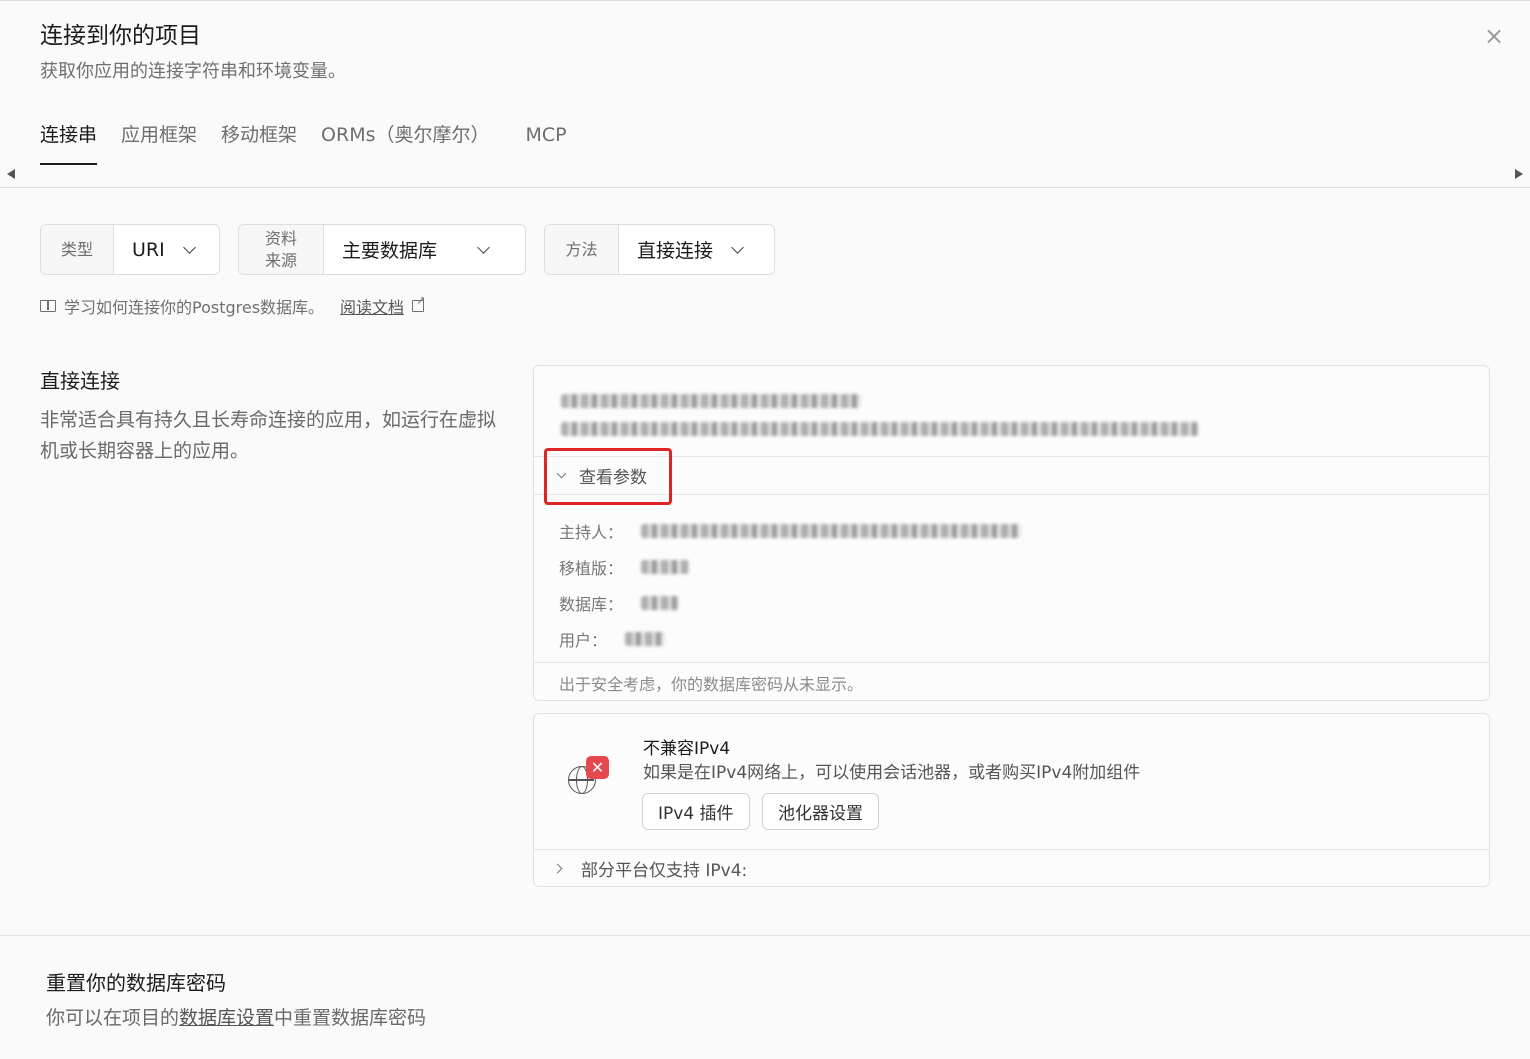 This screenshot has width=1530, height=1059. Describe the element at coordinates (136, 983) in the screenshot. I see `reset-password-title: 重置你的数据库密码` at that location.